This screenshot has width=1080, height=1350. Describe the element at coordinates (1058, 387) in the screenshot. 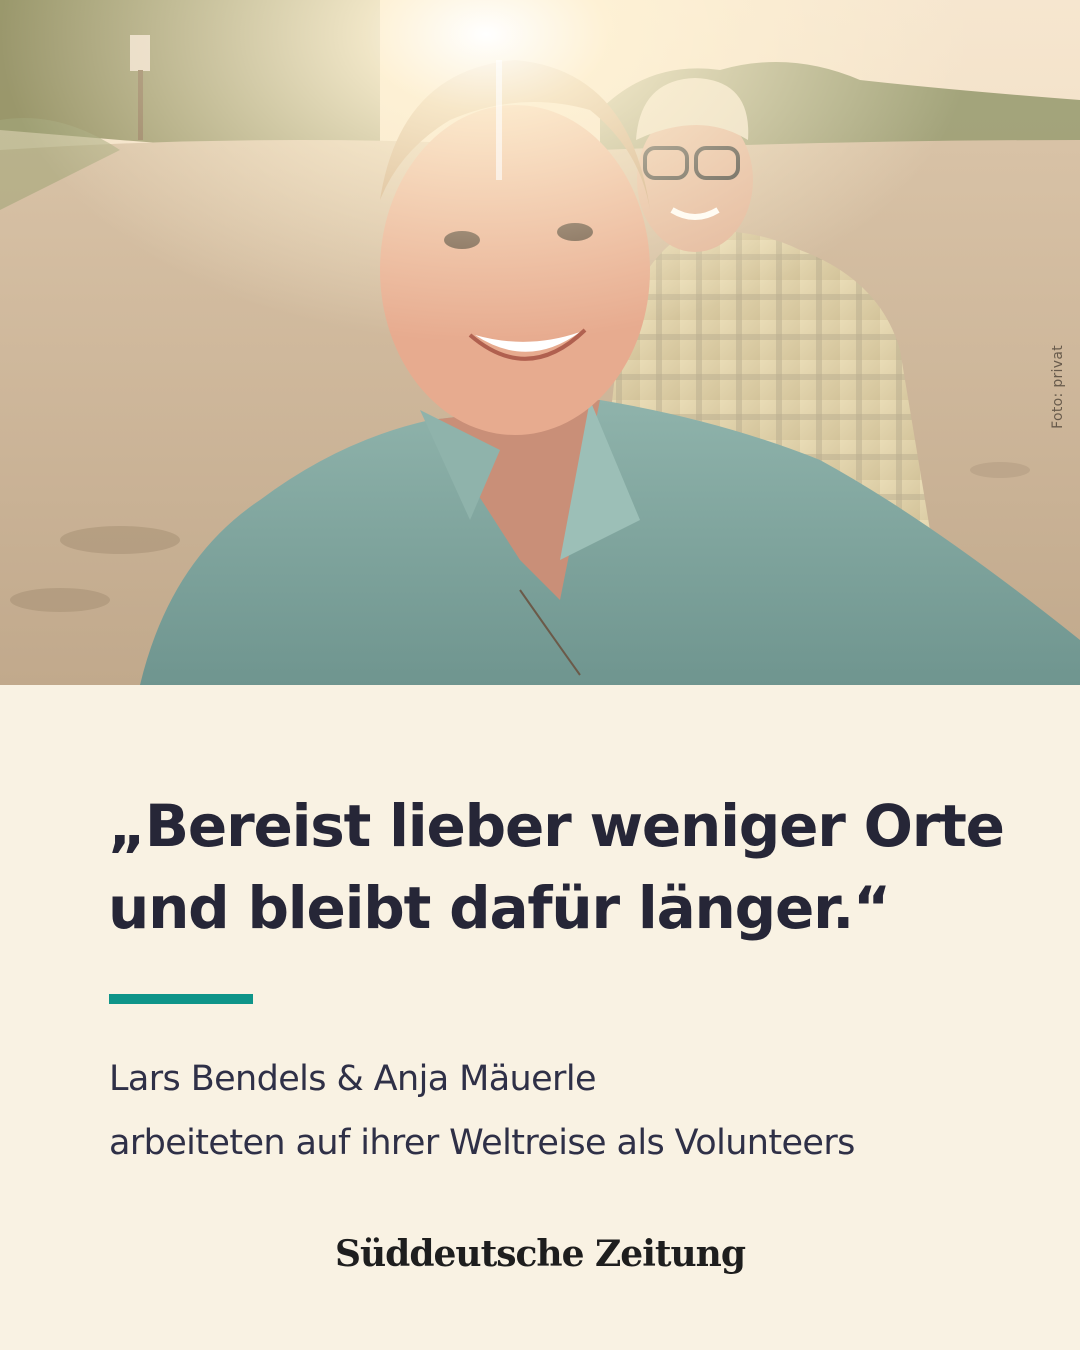

I see `photo-credit: Foto: privat` at that location.